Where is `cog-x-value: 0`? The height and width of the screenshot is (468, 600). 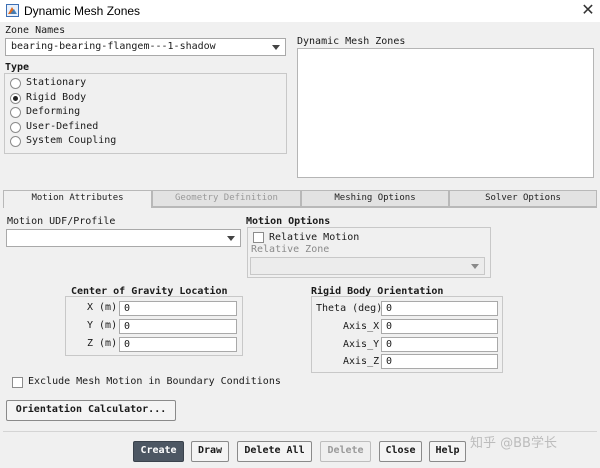 cog-x-value: 0 is located at coordinates (127, 308).